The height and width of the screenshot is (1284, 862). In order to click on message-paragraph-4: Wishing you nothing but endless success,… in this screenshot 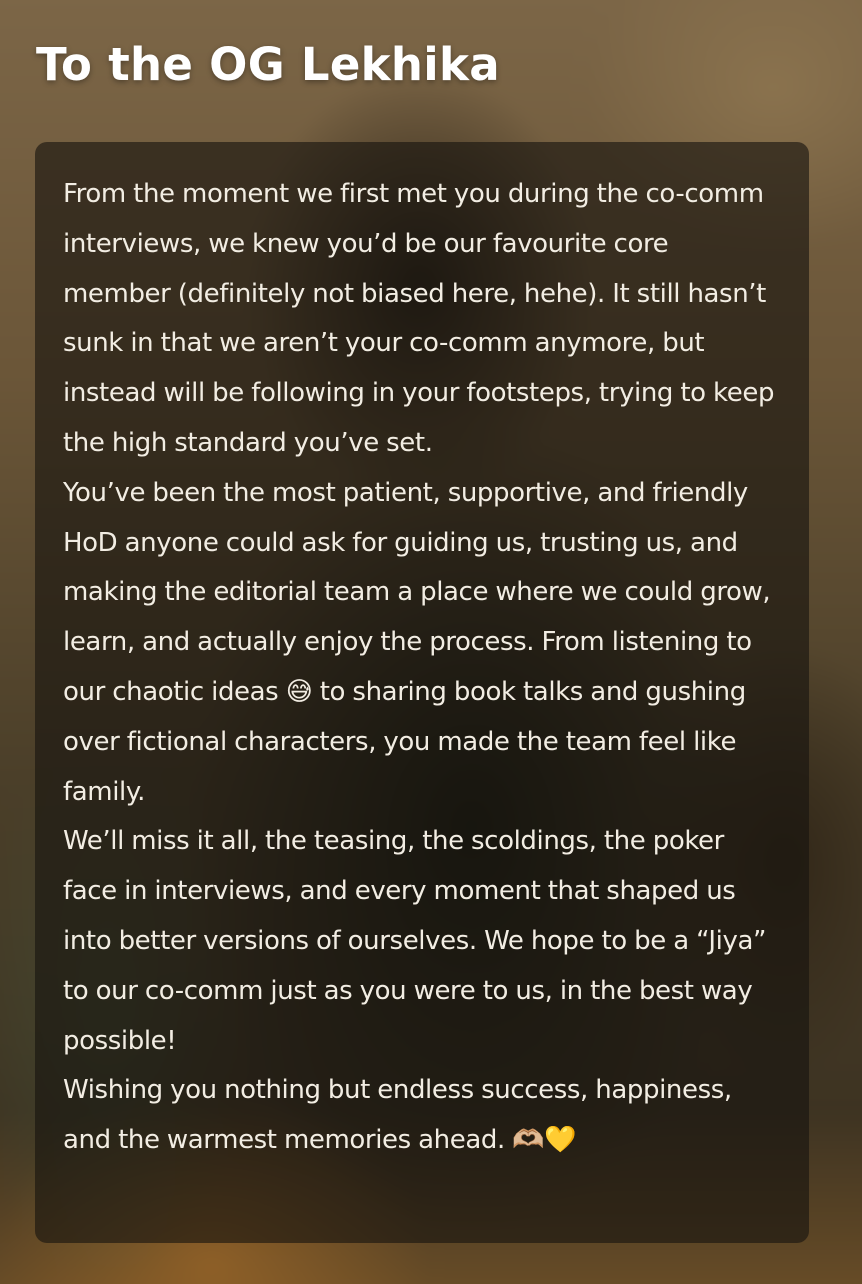, I will do `click(397, 1115)`.